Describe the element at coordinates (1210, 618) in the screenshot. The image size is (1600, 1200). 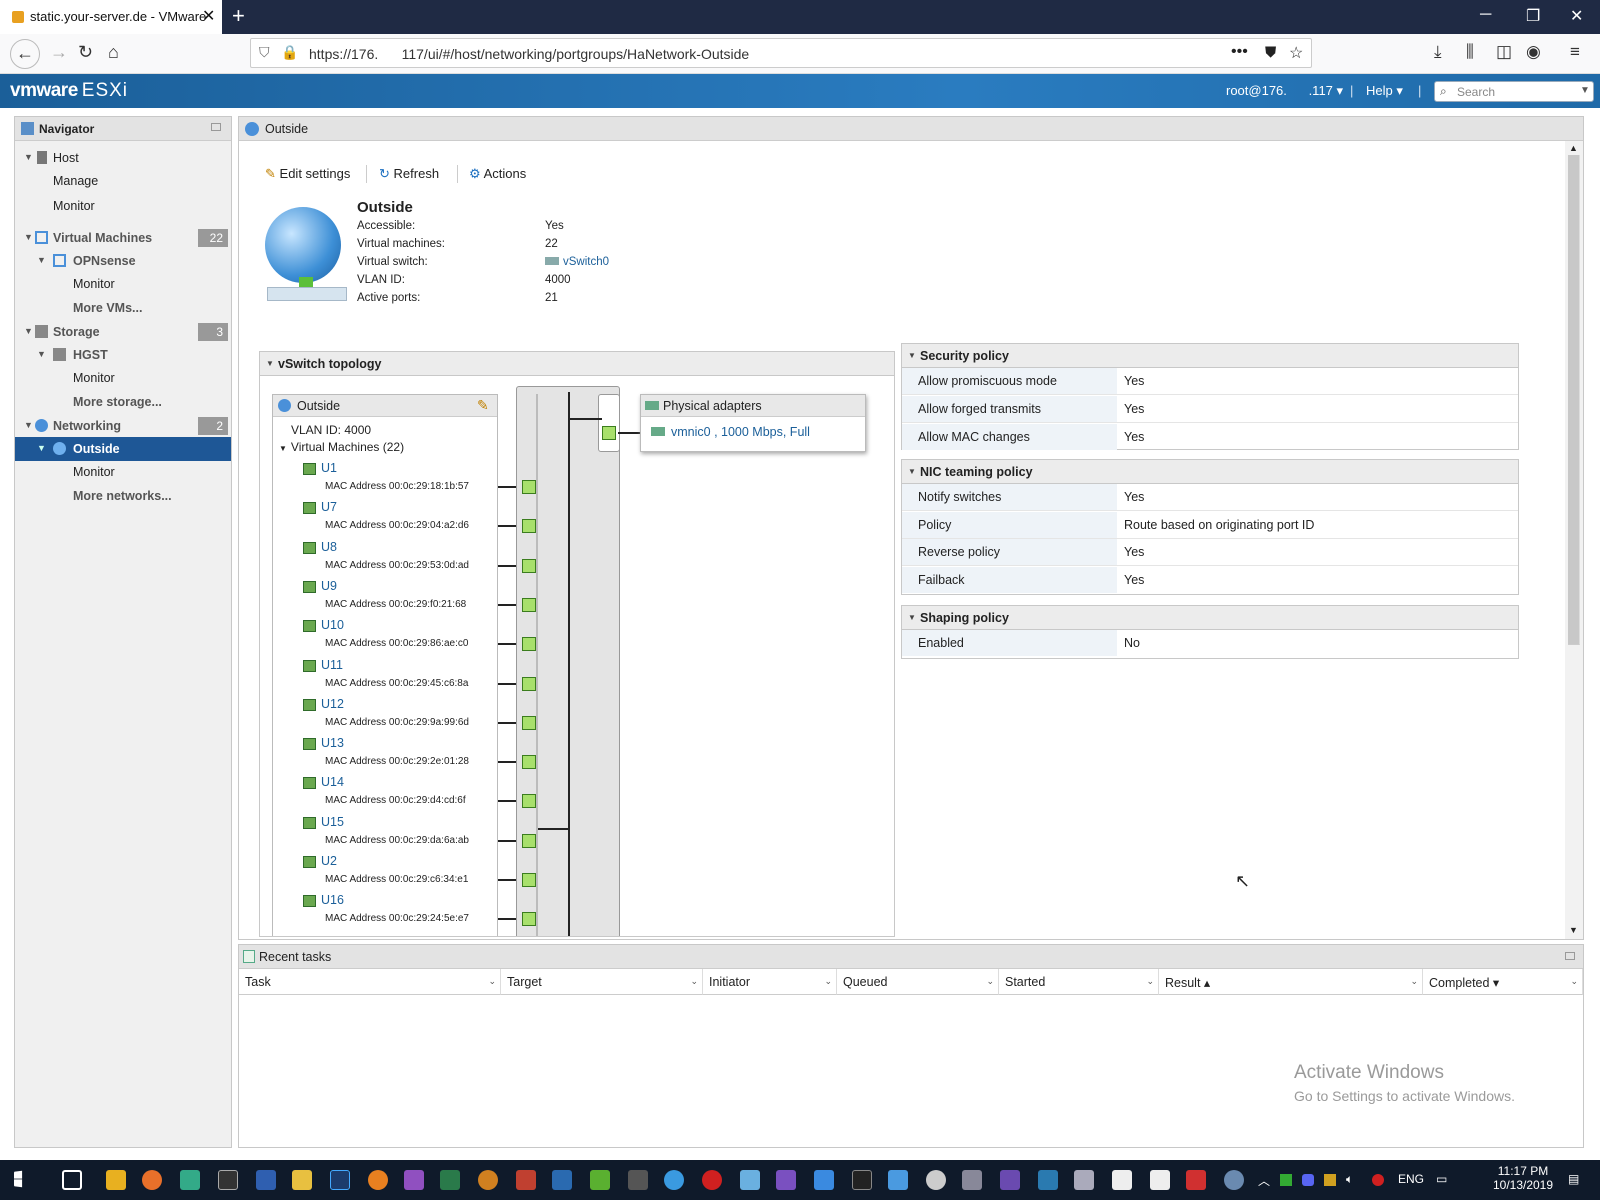
I see `shaping-policy-header: ▼ Shaping policy` at that location.